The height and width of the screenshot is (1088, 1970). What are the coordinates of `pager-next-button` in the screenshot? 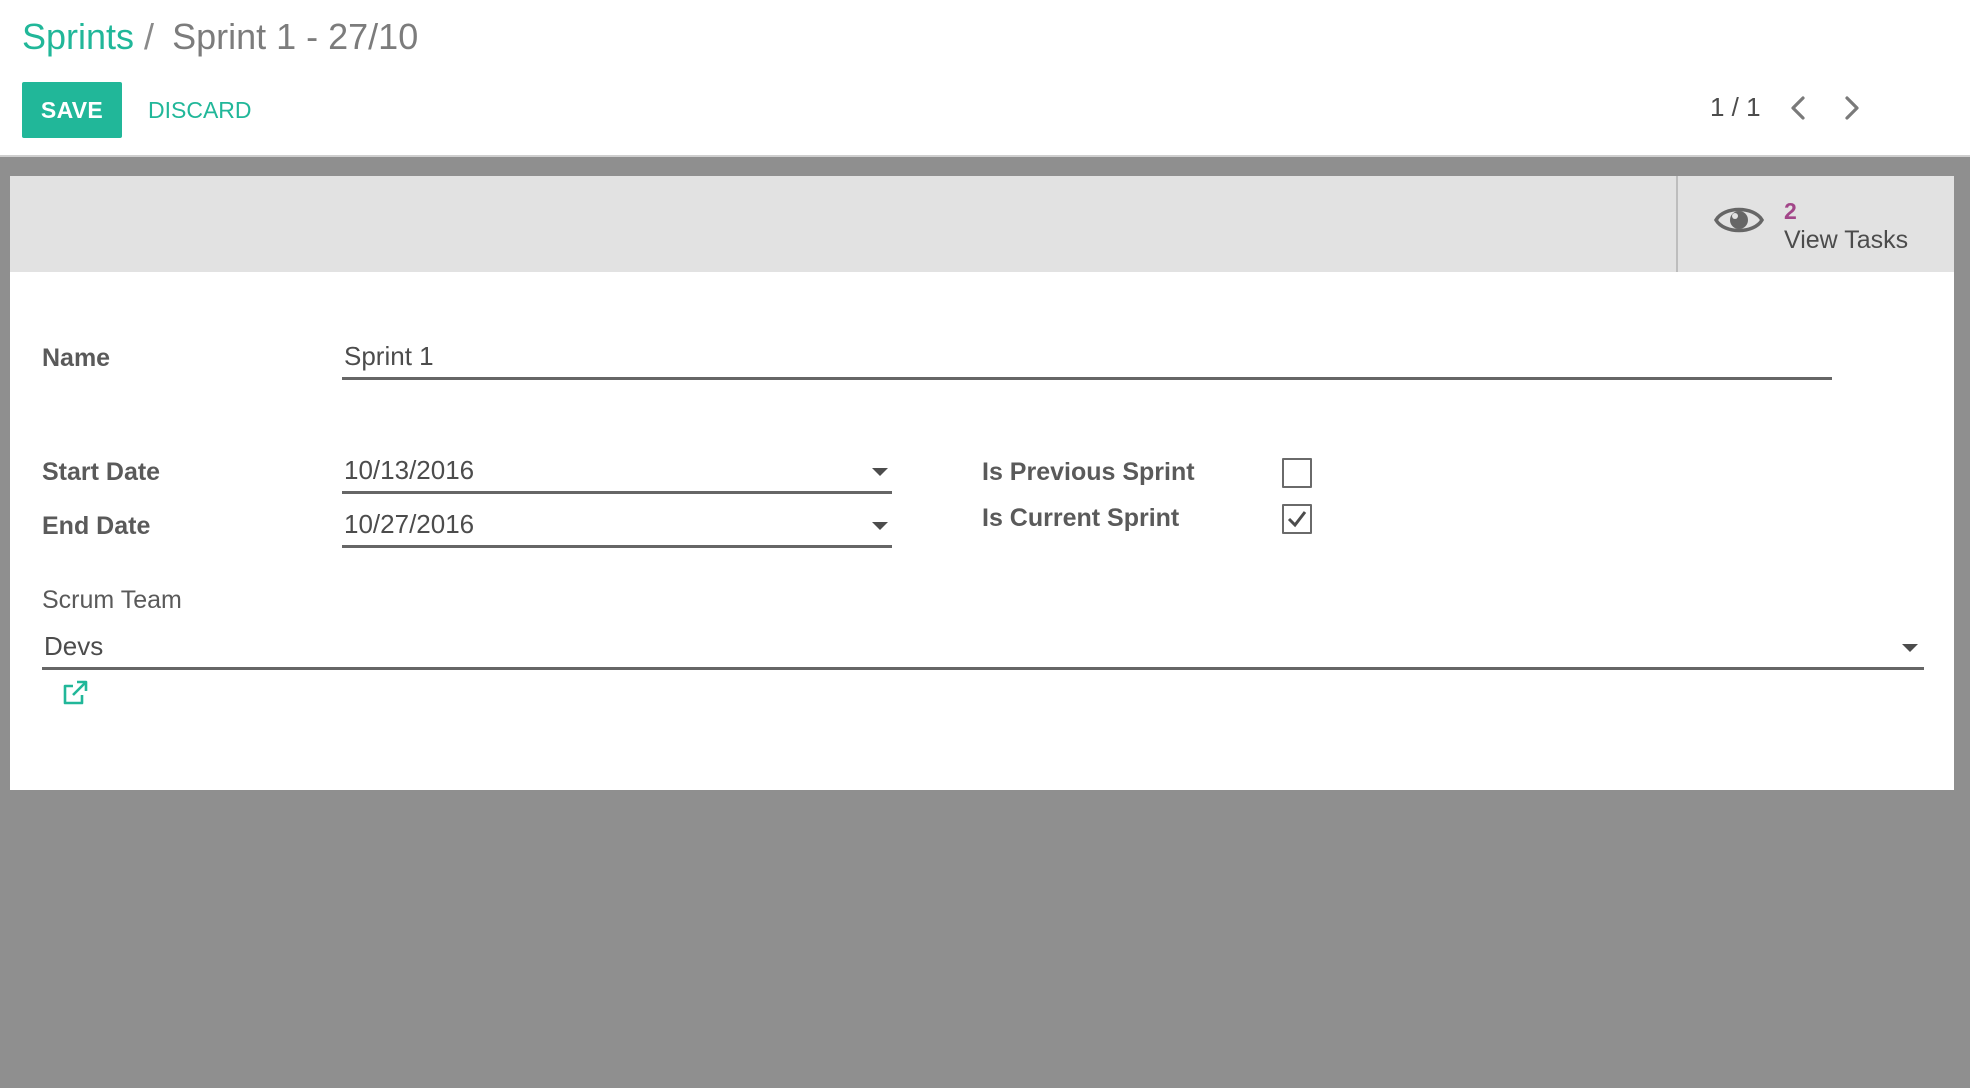 It's located at (1852, 108).